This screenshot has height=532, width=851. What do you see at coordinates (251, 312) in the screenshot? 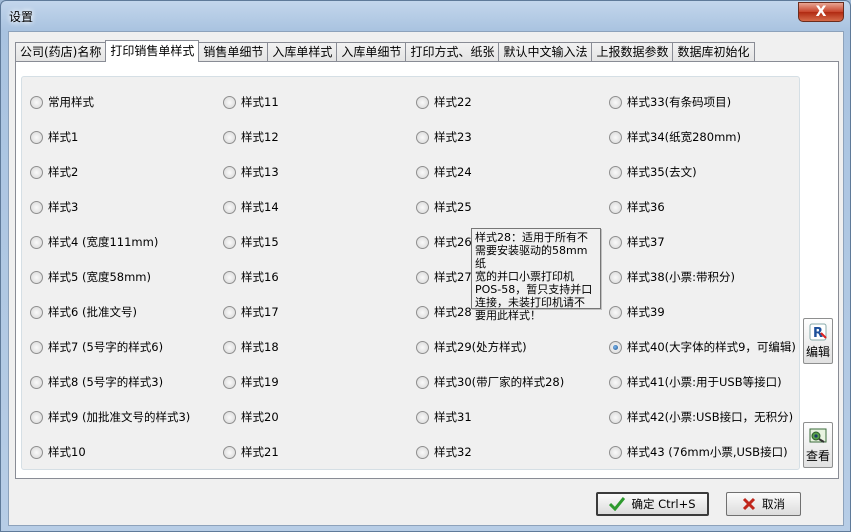
I see `style-option: 样式17` at bounding box center [251, 312].